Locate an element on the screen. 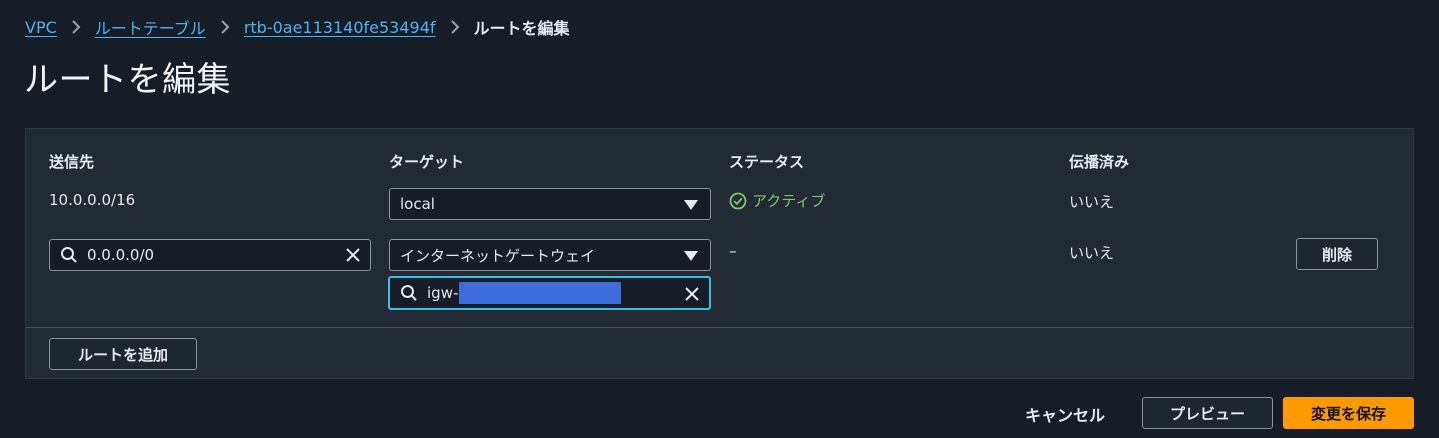 The height and width of the screenshot is (438, 1439). header-propagated: 伝播済み is located at coordinates (1099, 162).